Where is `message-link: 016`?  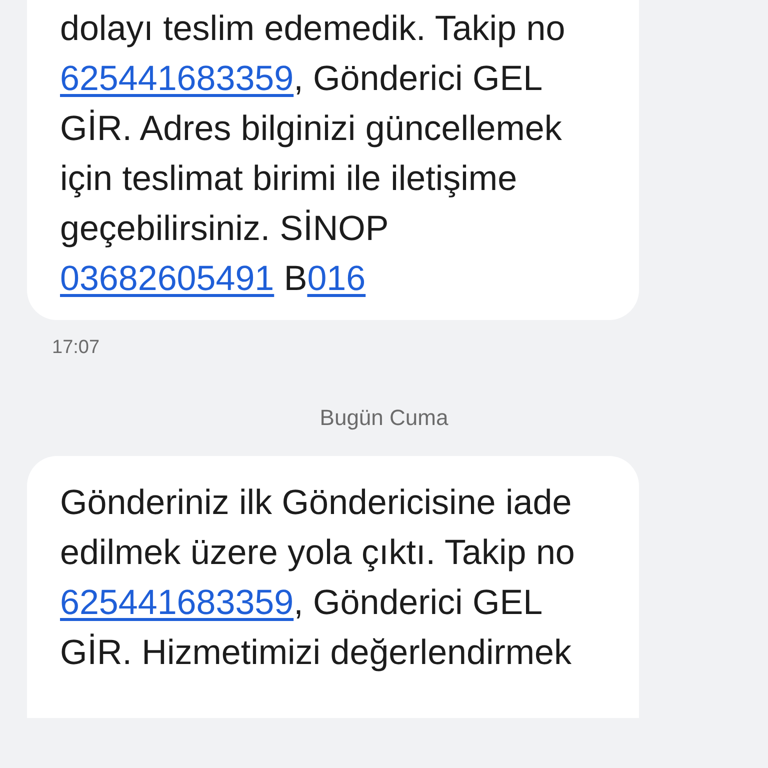
message-link: 016 is located at coordinates (336, 278).